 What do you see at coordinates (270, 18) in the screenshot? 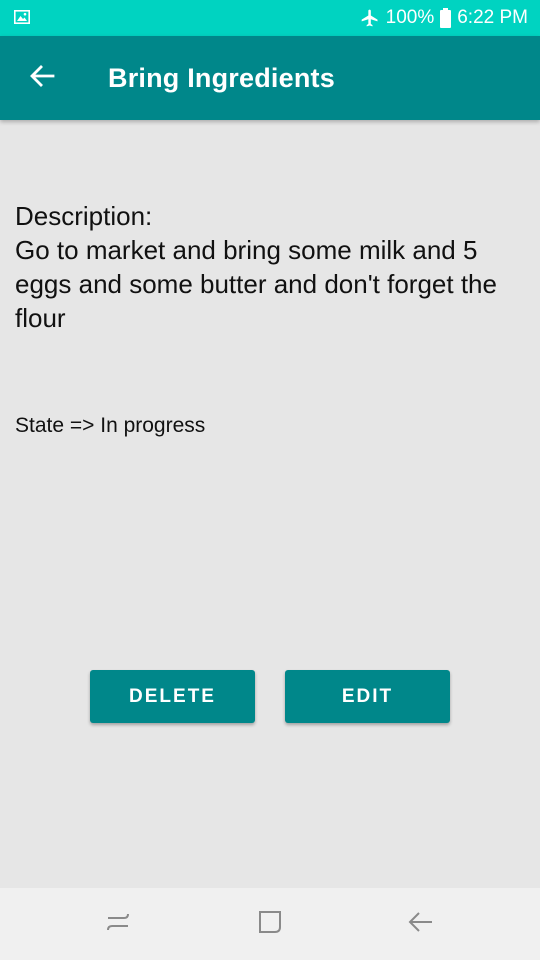
I see `status-bar: 100% 6:22 PM` at bounding box center [270, 18].